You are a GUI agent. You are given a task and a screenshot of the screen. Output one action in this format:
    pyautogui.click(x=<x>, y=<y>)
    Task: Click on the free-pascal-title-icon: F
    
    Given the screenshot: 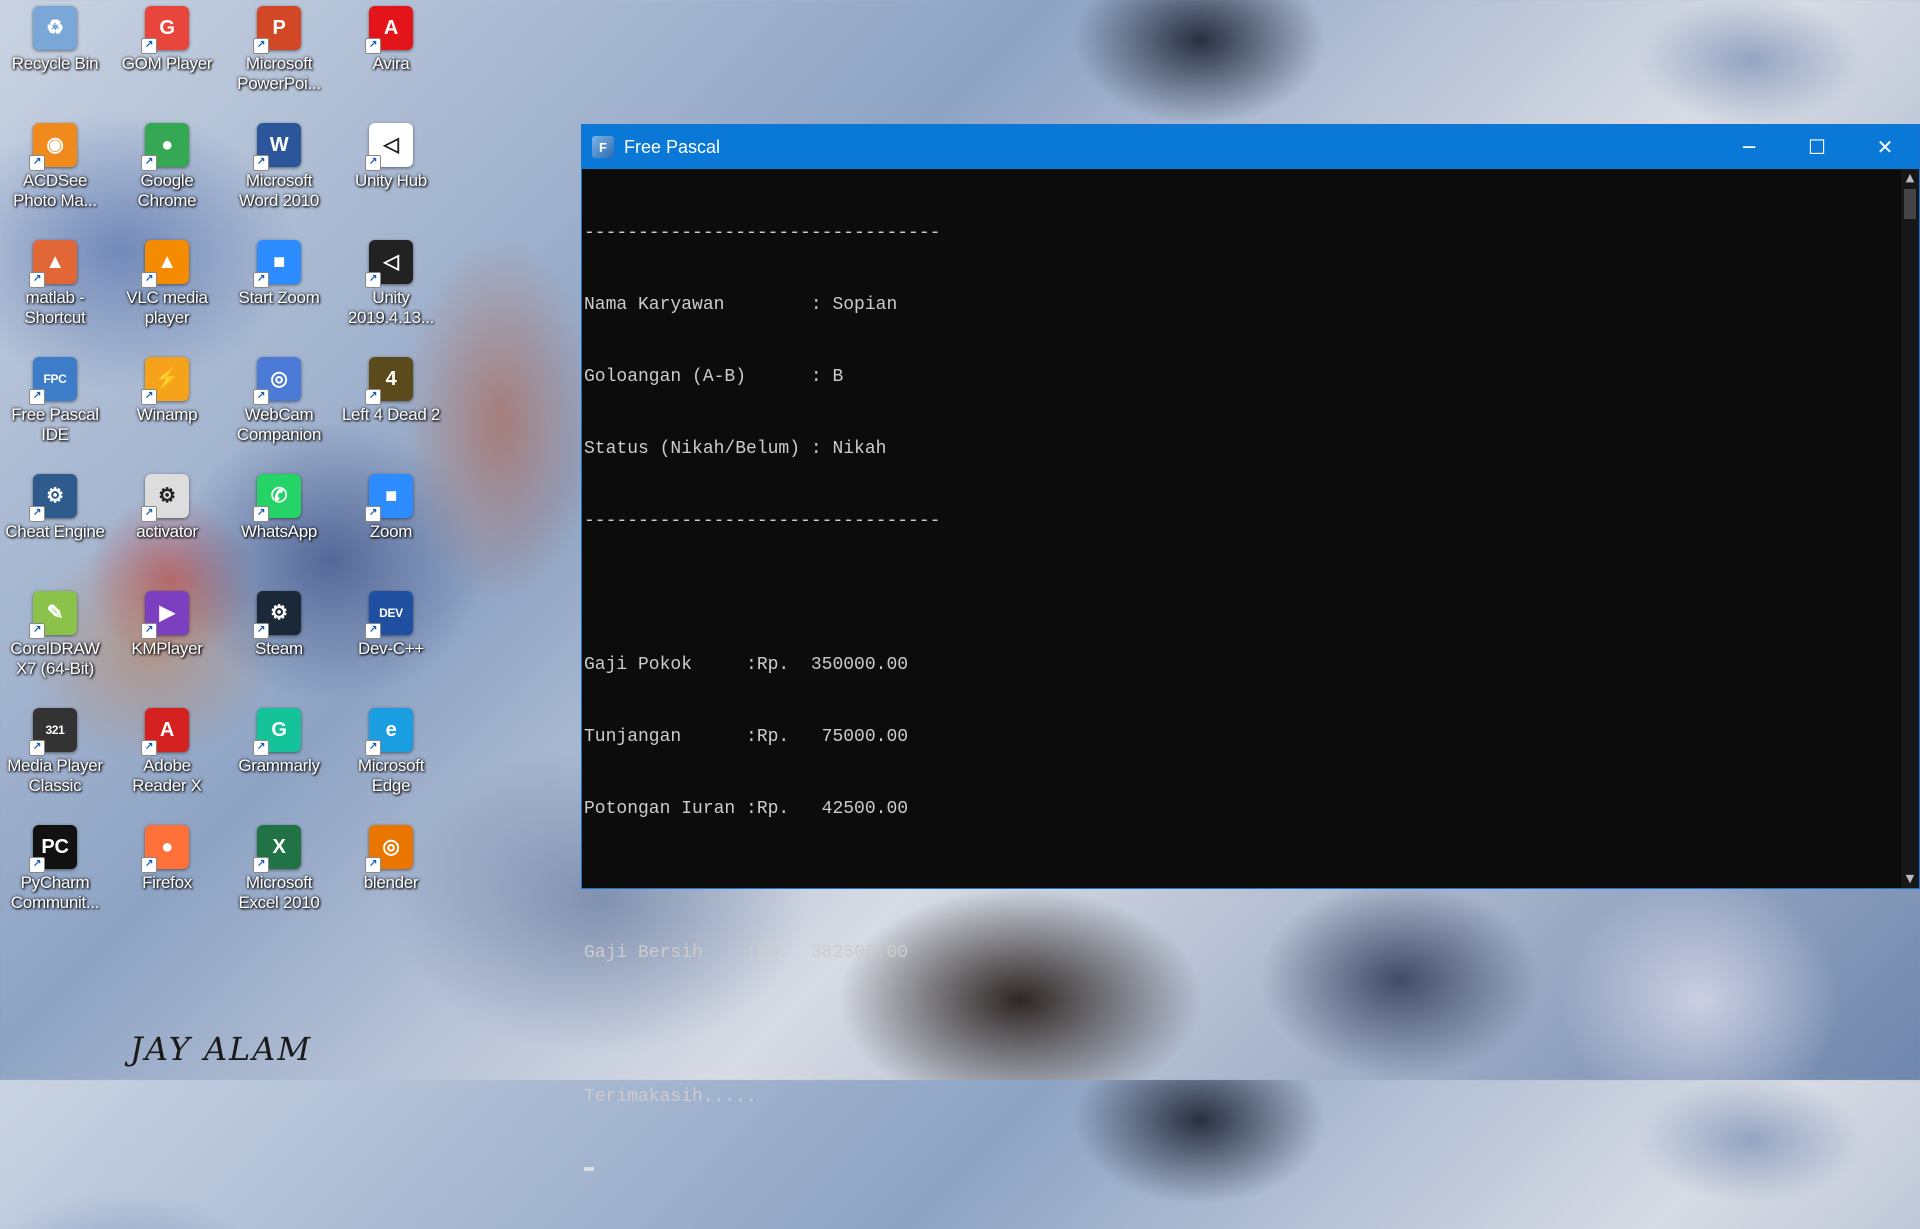 What is the action you would take?
    pyautogui.click(x=603, y=147)
    